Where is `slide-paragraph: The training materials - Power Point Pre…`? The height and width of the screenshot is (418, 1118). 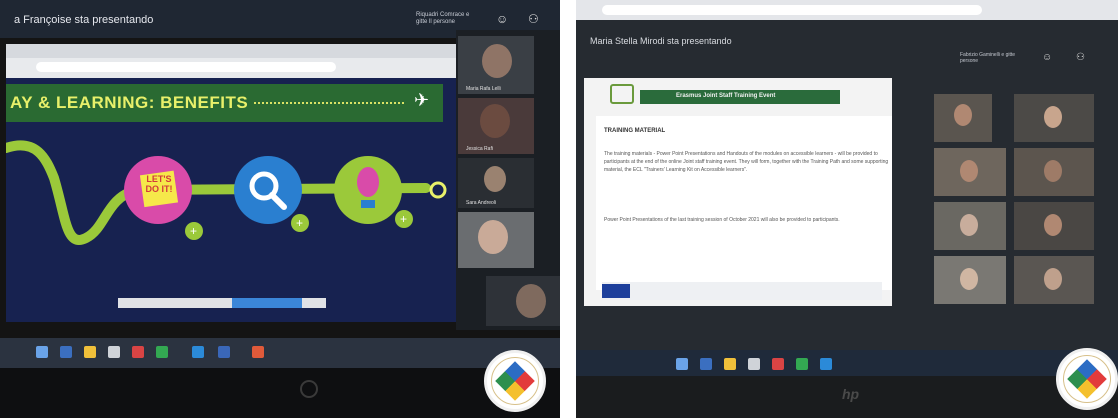
slide-paragraph: The training materials - Power Point Pre… is located at coordinates (746, 162).